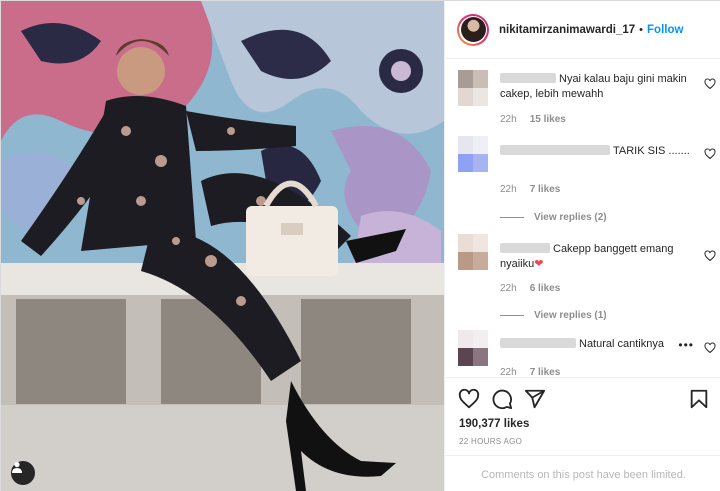 This screenshot has height=491, width=720. Describe the element at coordinates (570, 217) in the screenshot. I see `view-replies-label: View replies (2)` at that location.